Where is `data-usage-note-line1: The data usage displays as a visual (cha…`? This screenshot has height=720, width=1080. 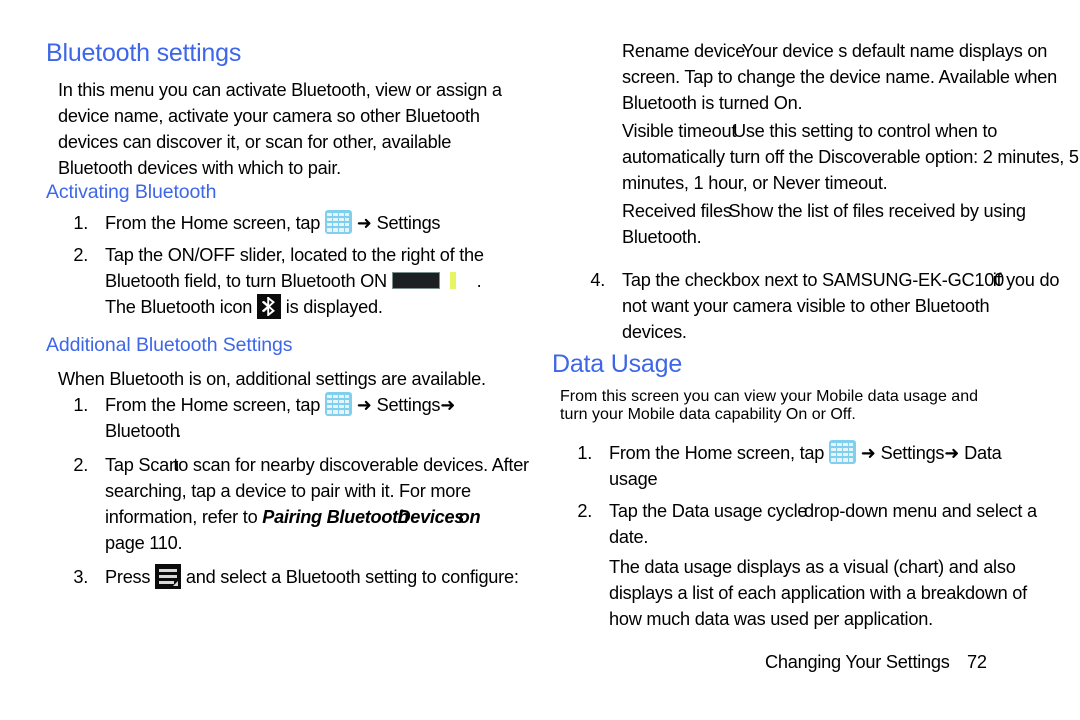 data-usage-note-line1: The data usage displays as a visual (cha… is located at coordinates (812, 567).